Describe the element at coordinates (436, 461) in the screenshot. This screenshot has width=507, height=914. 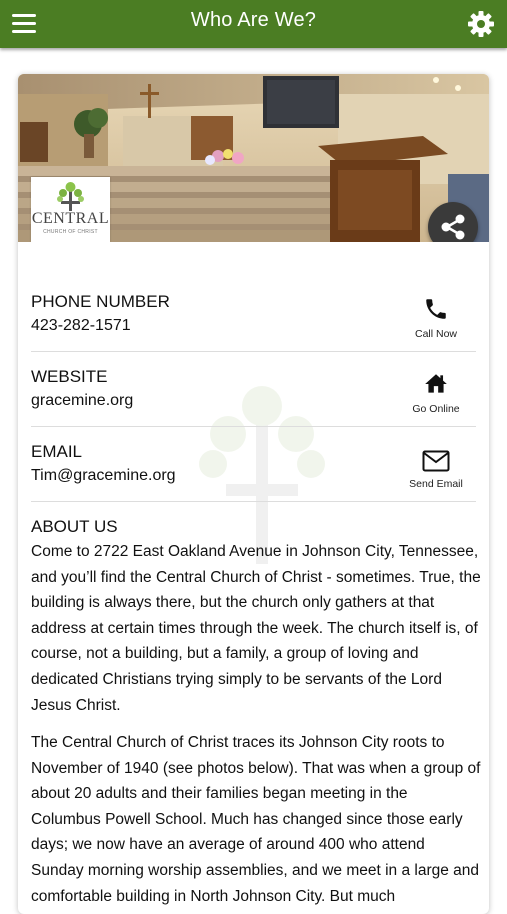
I see `envelope-icon` at that location.